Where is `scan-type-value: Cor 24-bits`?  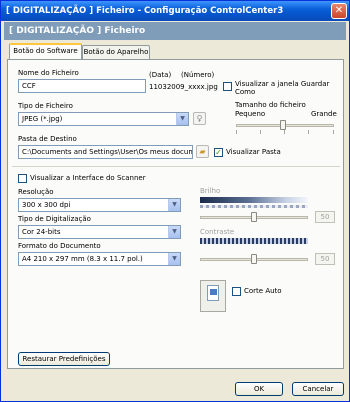 scan-type-value: Cor 24-bits is located at coordinates (41, 232).